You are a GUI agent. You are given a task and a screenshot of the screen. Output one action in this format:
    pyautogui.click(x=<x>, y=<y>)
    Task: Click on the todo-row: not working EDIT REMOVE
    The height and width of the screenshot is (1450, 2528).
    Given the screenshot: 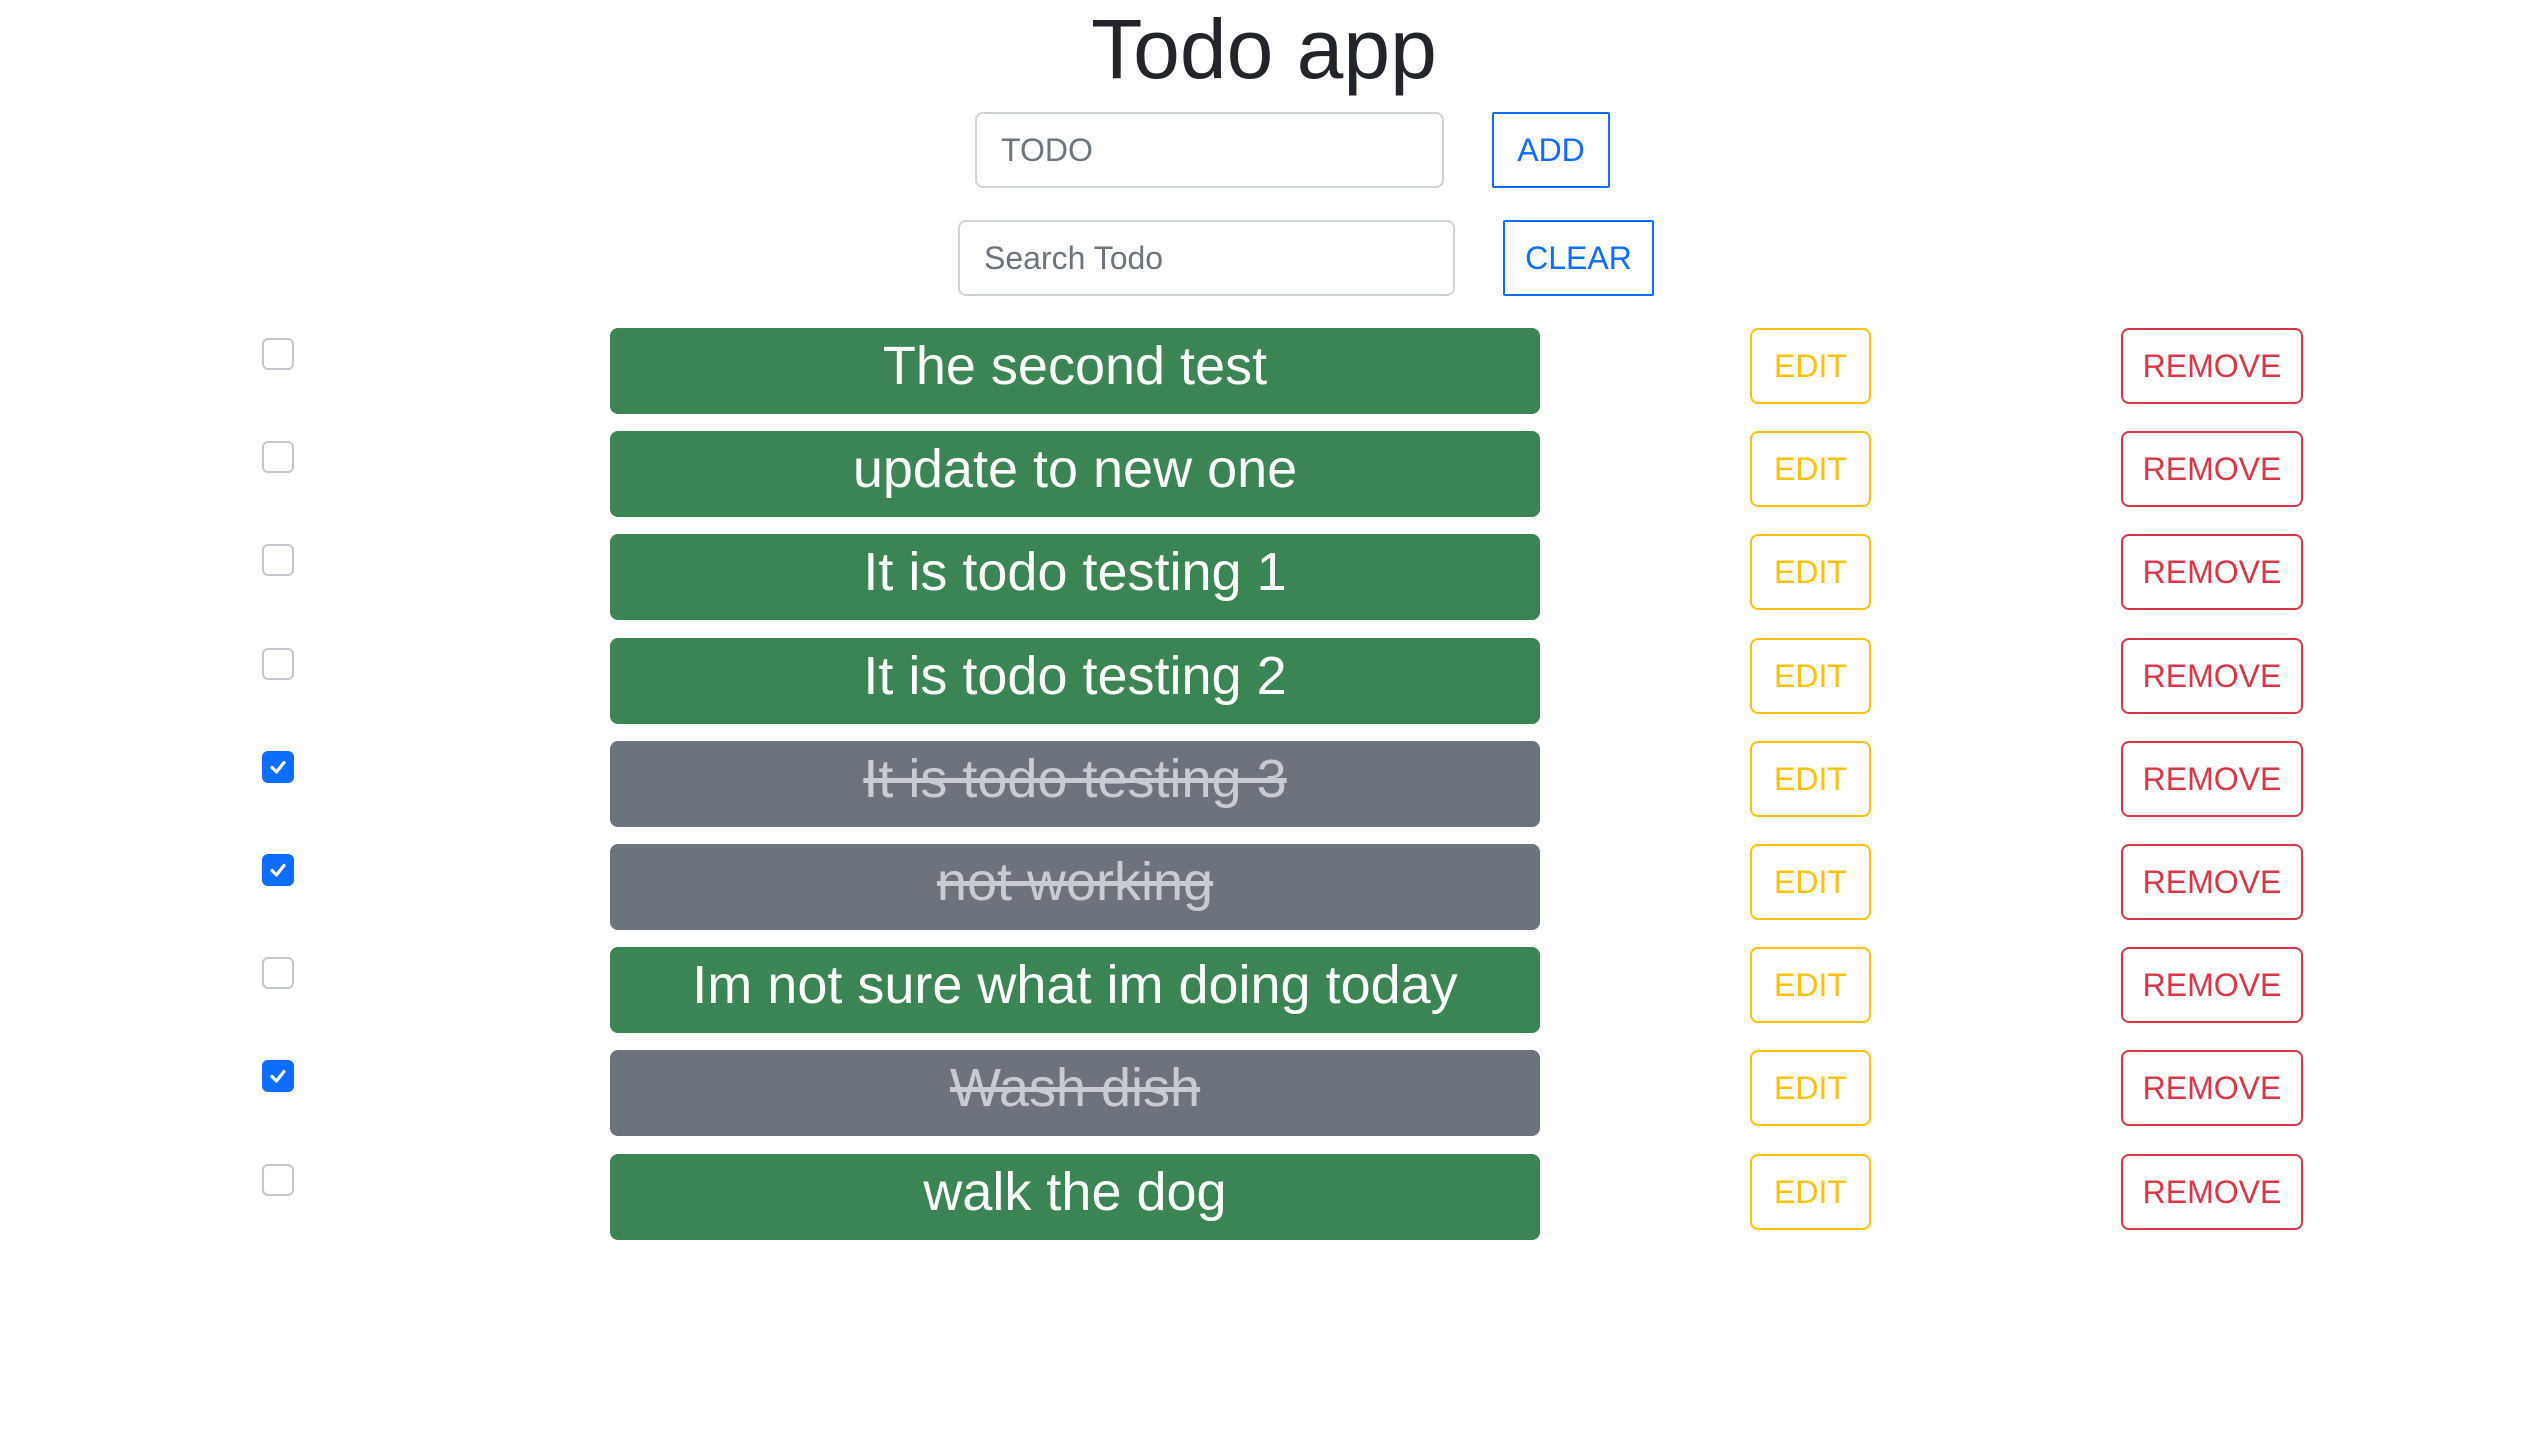 What is the action you would take?
    pyautogui.click(x=1264, y=887)
    